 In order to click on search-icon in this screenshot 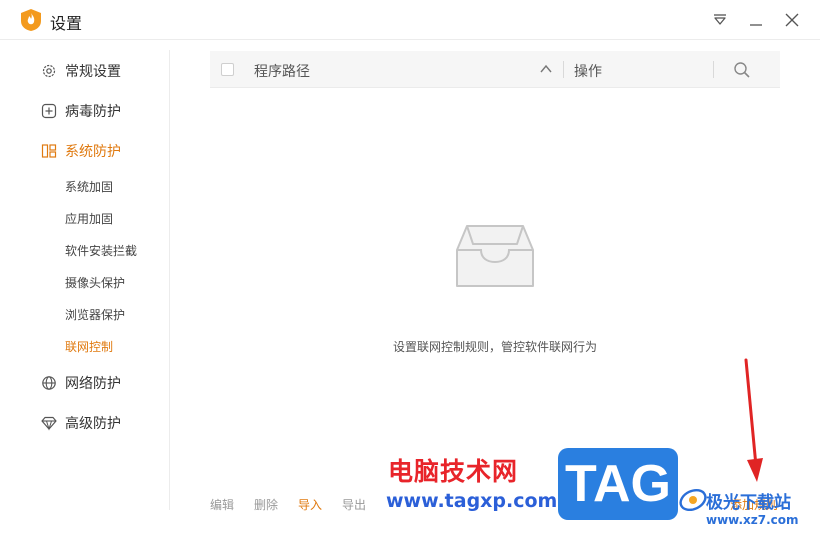, I will do `click(742, 70)`.